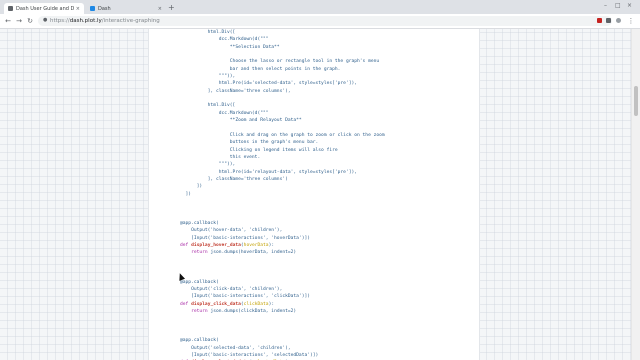  Describe the element at coordinates (60, 21) in the screenshot. I see `url-scheme: https://` at that location.